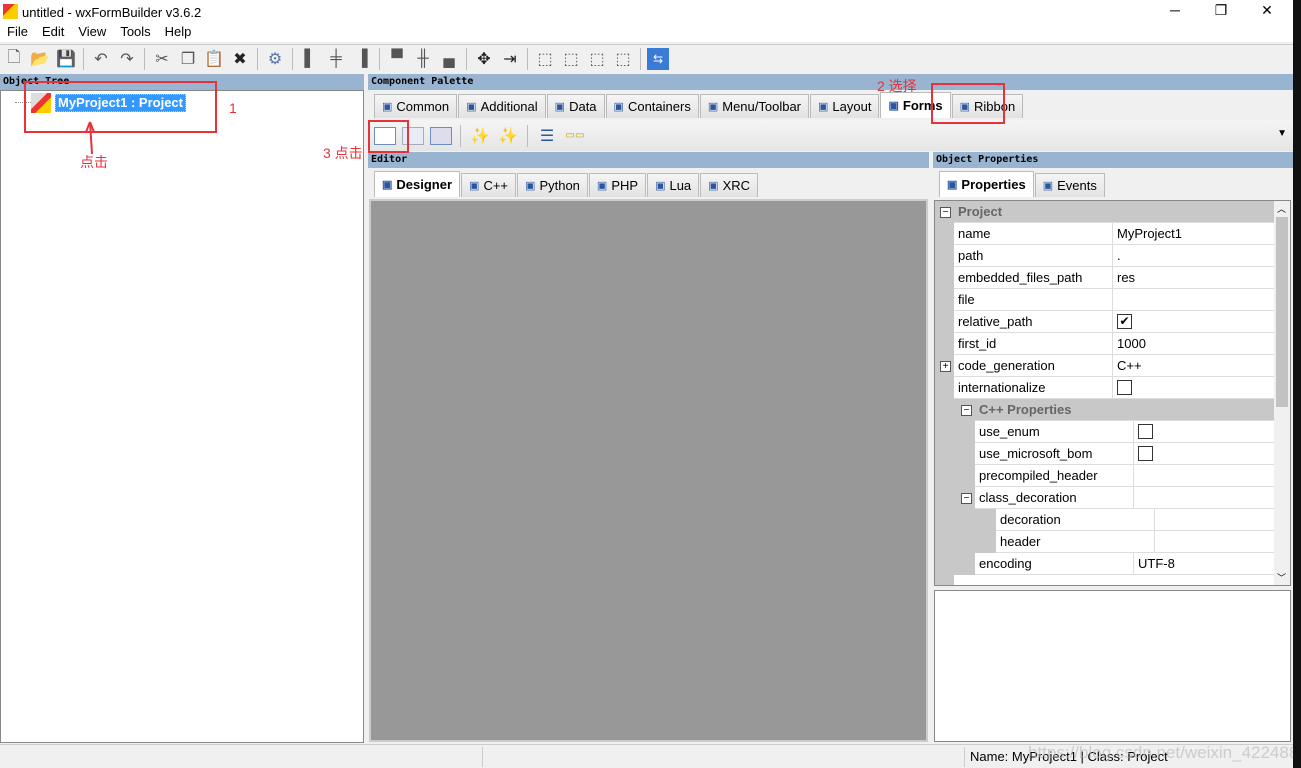 This screenshot has height=768, width=1301. Describe the element at coordinates (1033, 321) in the screenshot. I see `property-name: relative_path` at that location.